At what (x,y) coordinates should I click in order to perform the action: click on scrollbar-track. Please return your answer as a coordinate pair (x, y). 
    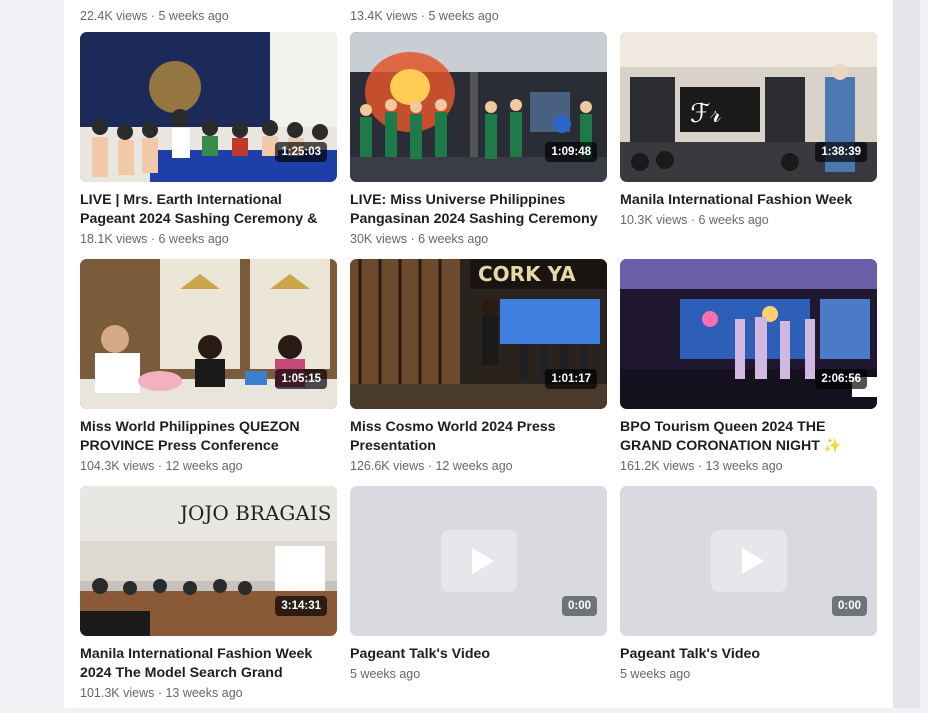
    Looking at the image, I should click on (906, 354).